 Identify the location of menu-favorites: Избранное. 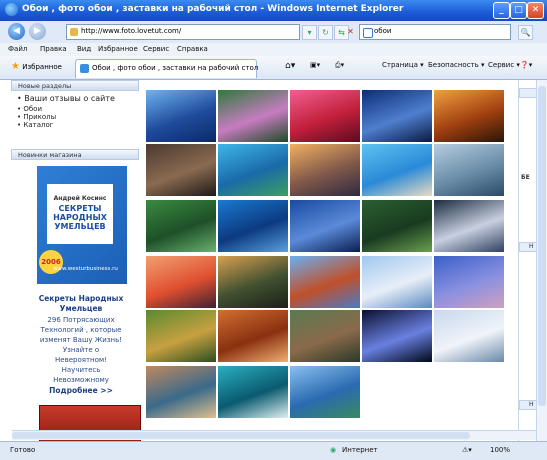
(118, 49).